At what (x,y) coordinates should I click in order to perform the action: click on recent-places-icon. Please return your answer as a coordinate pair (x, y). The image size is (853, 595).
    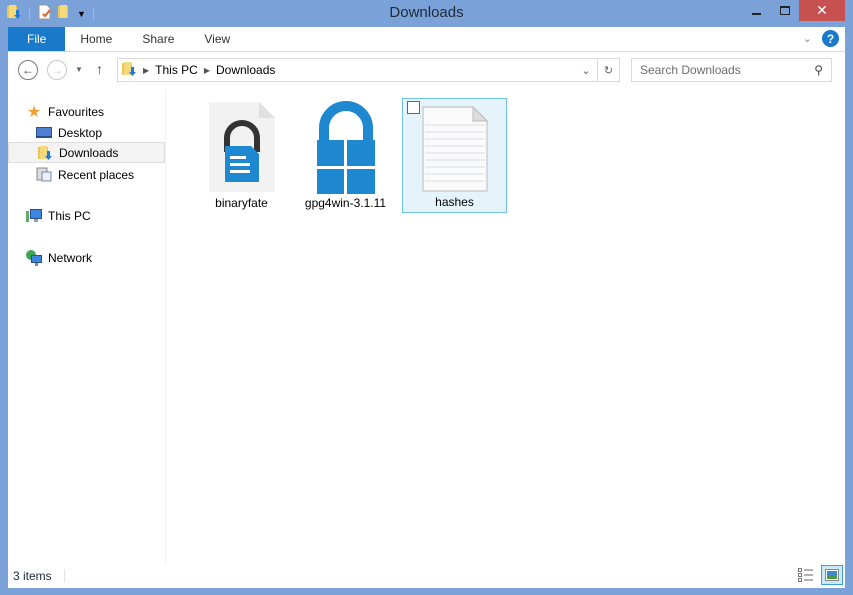
    Looking at the image, I should click on (44, 175).